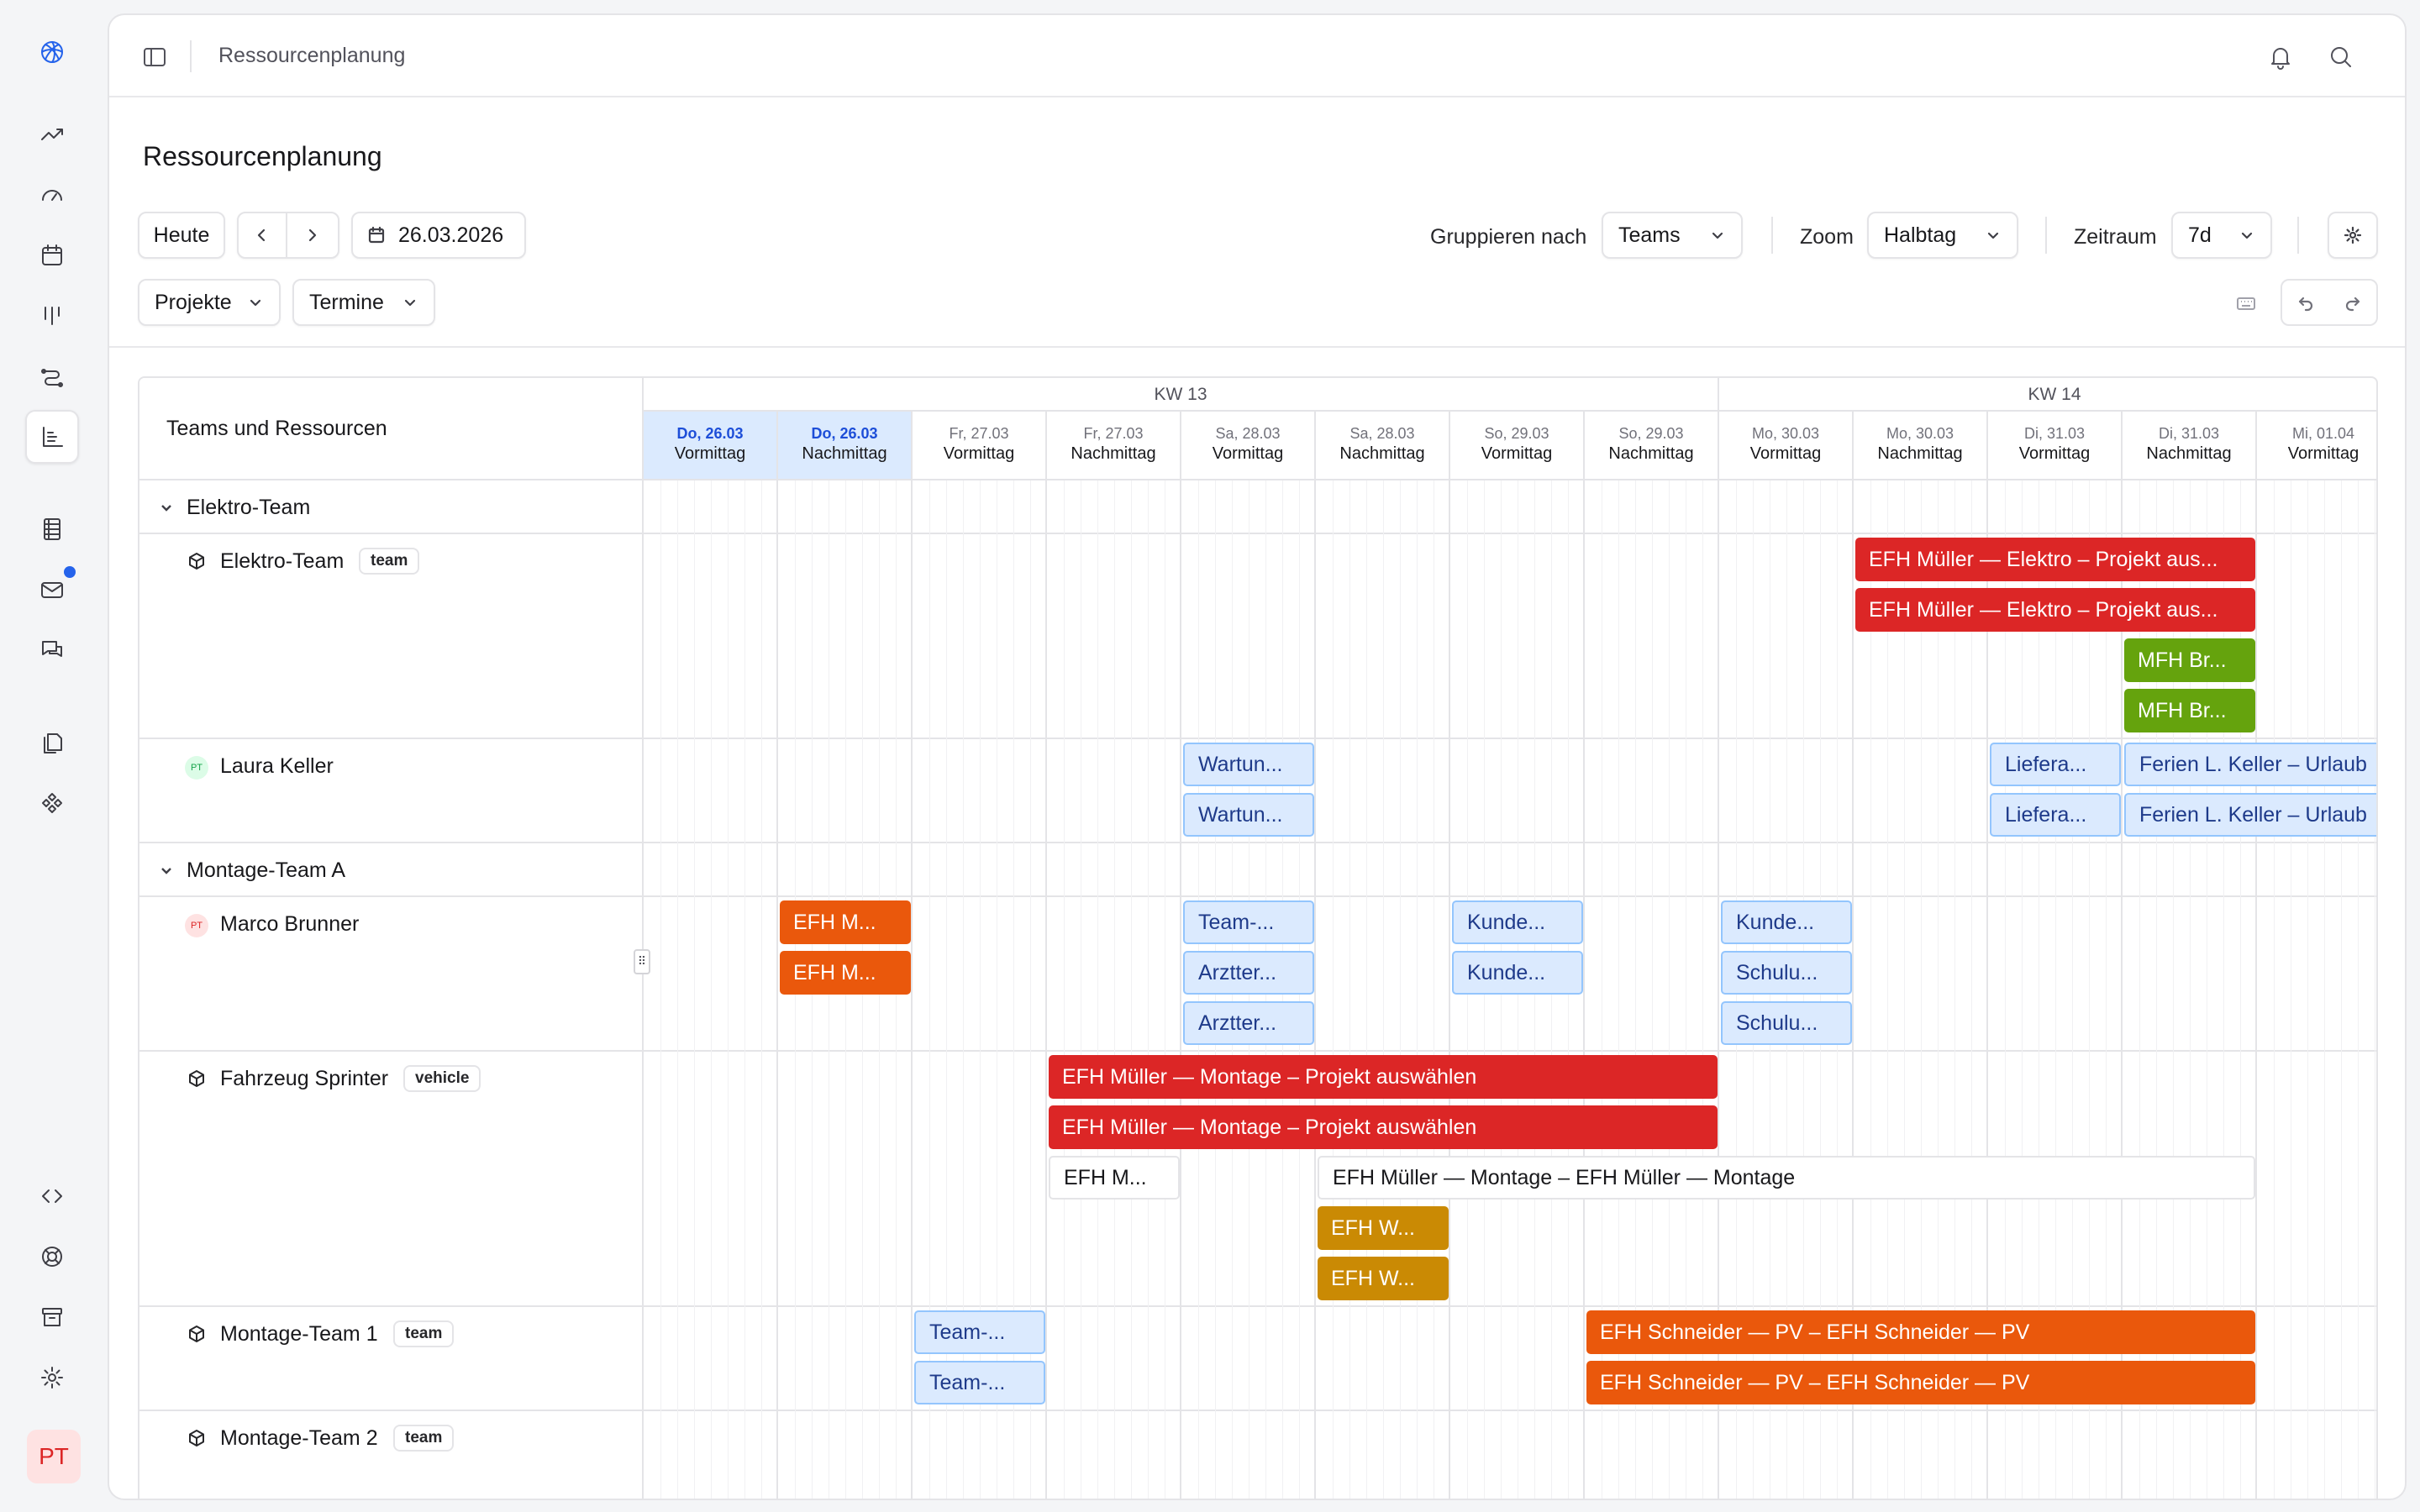 The image size is (2420, 1512). I want to click on zoom-select: Halbtag, so click(1942, 235).